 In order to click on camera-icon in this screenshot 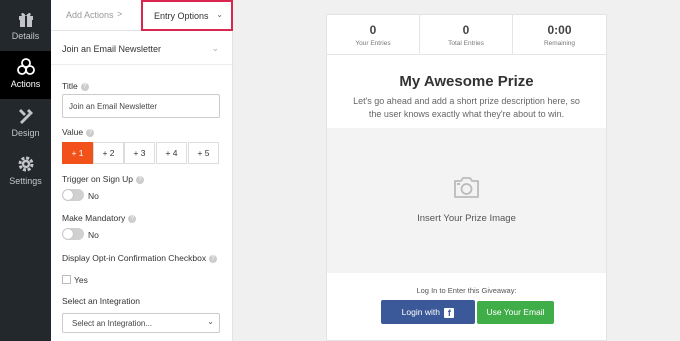, I will do `click(466, 187)`.